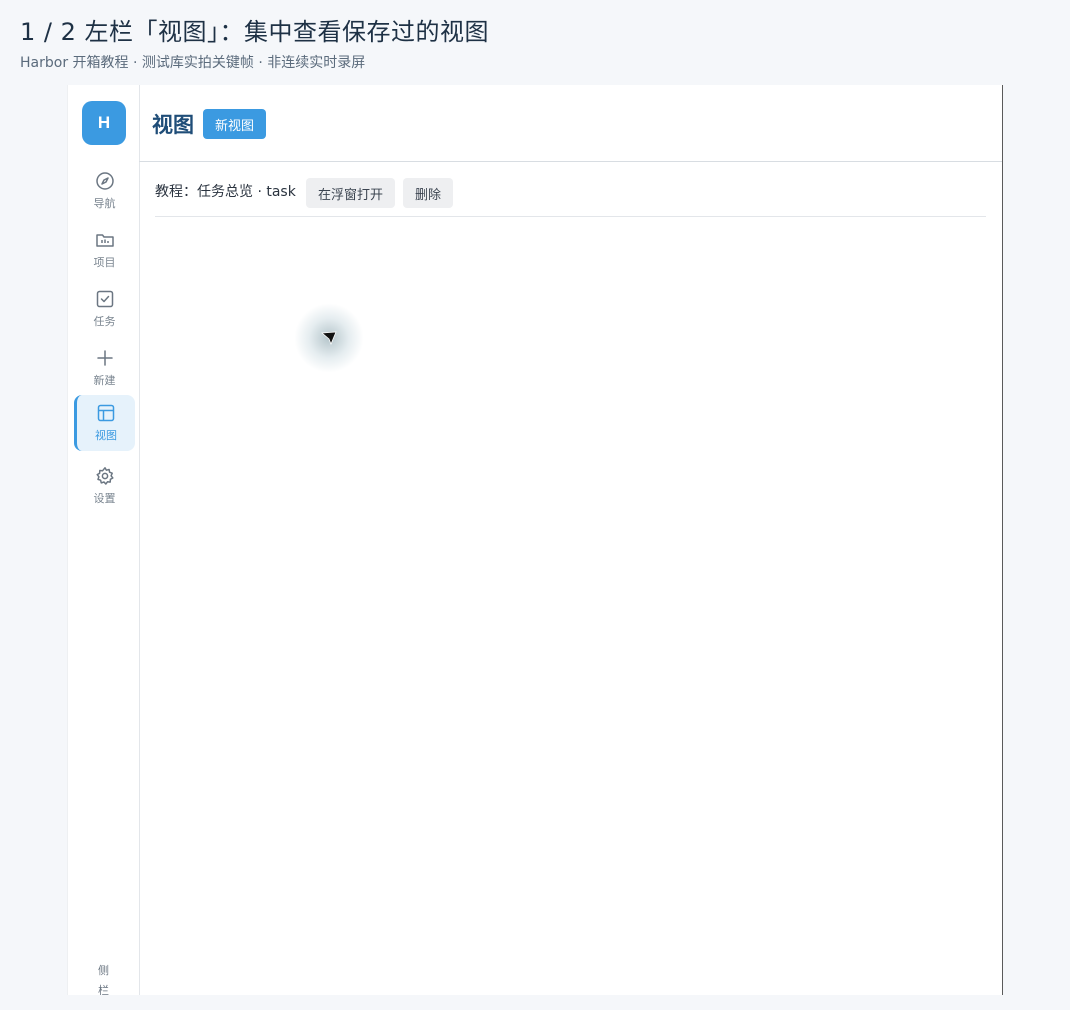 The height and width of the screenshot is (1010, 1070). I want to click on sidebar-item-label: 新建, so click(104, 380).